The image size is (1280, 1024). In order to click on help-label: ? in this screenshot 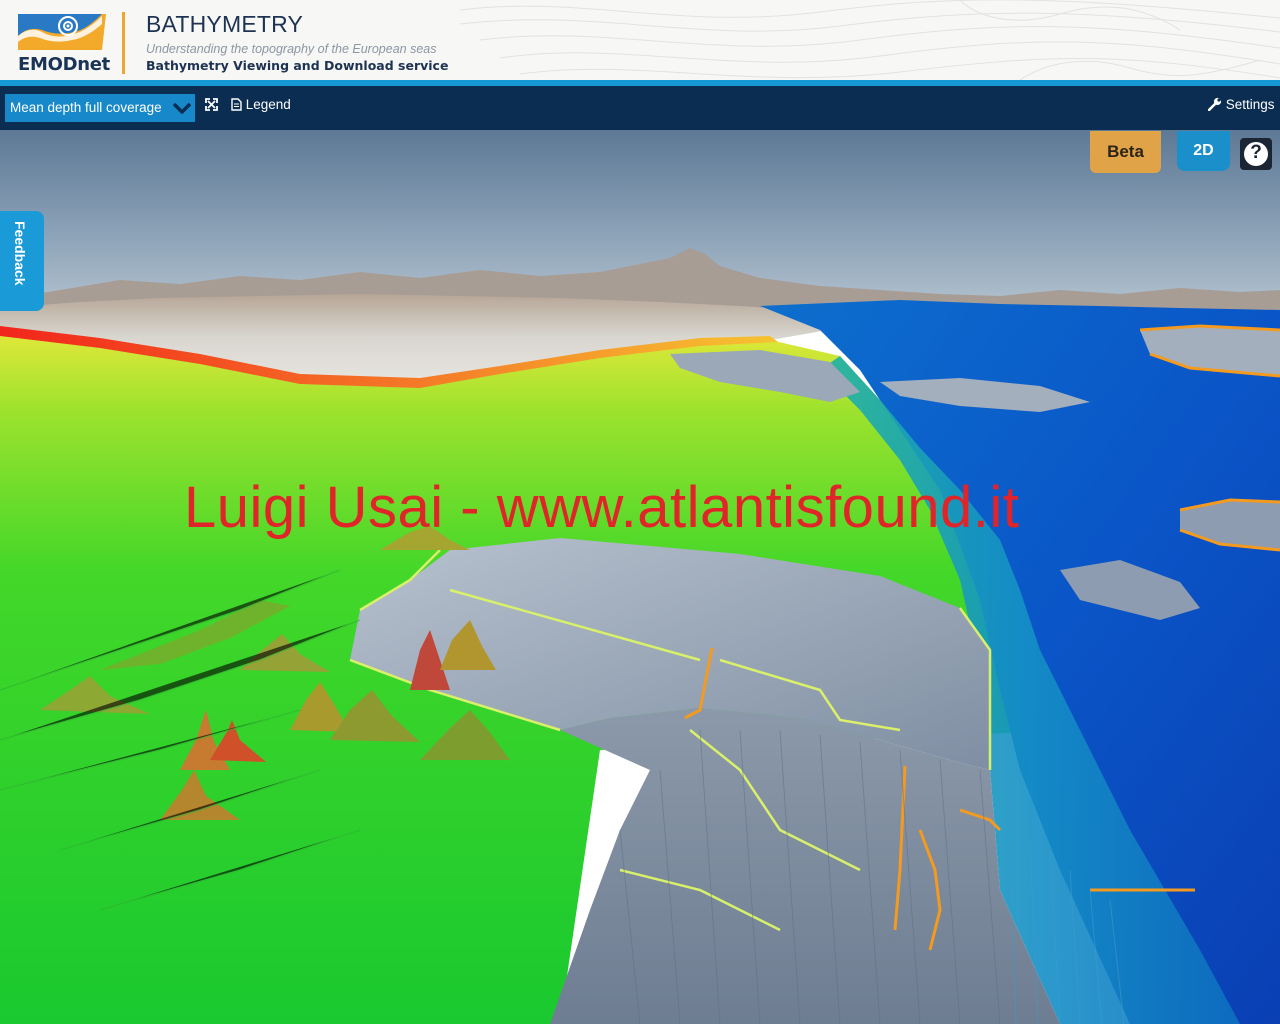, I will do `click(1256, 152)`.